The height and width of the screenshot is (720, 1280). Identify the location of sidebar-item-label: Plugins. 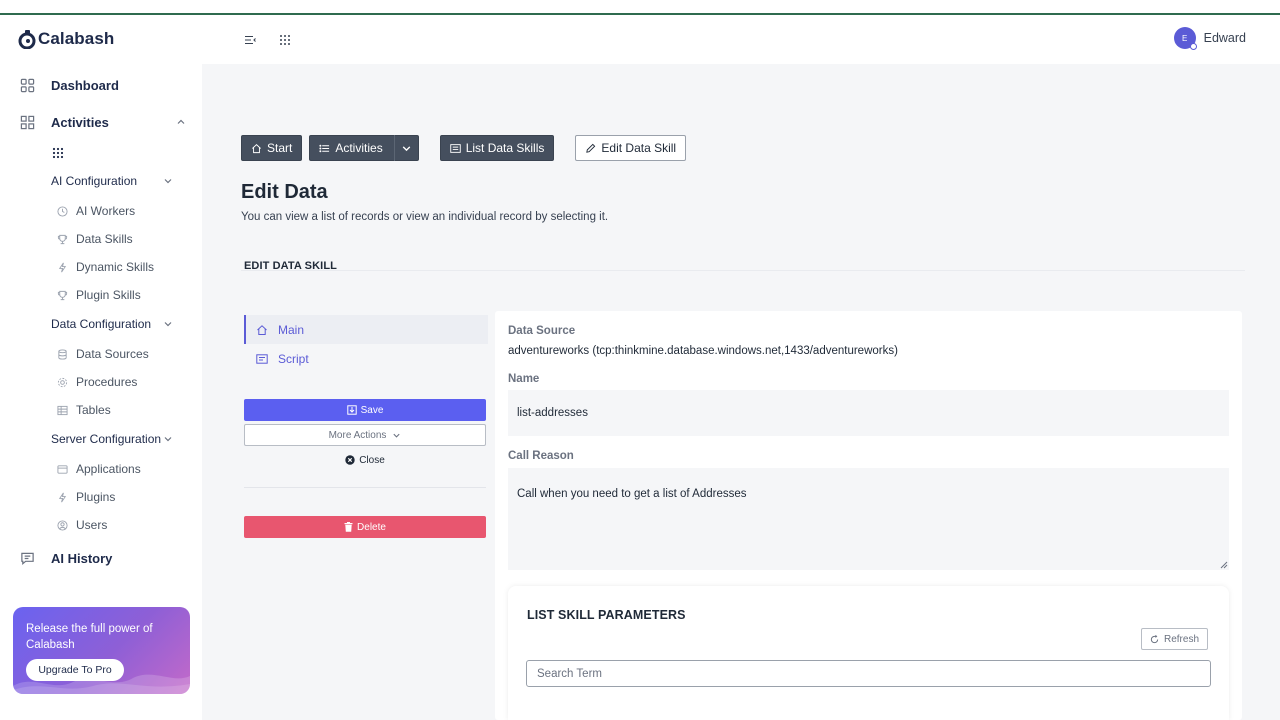
(96, 497).